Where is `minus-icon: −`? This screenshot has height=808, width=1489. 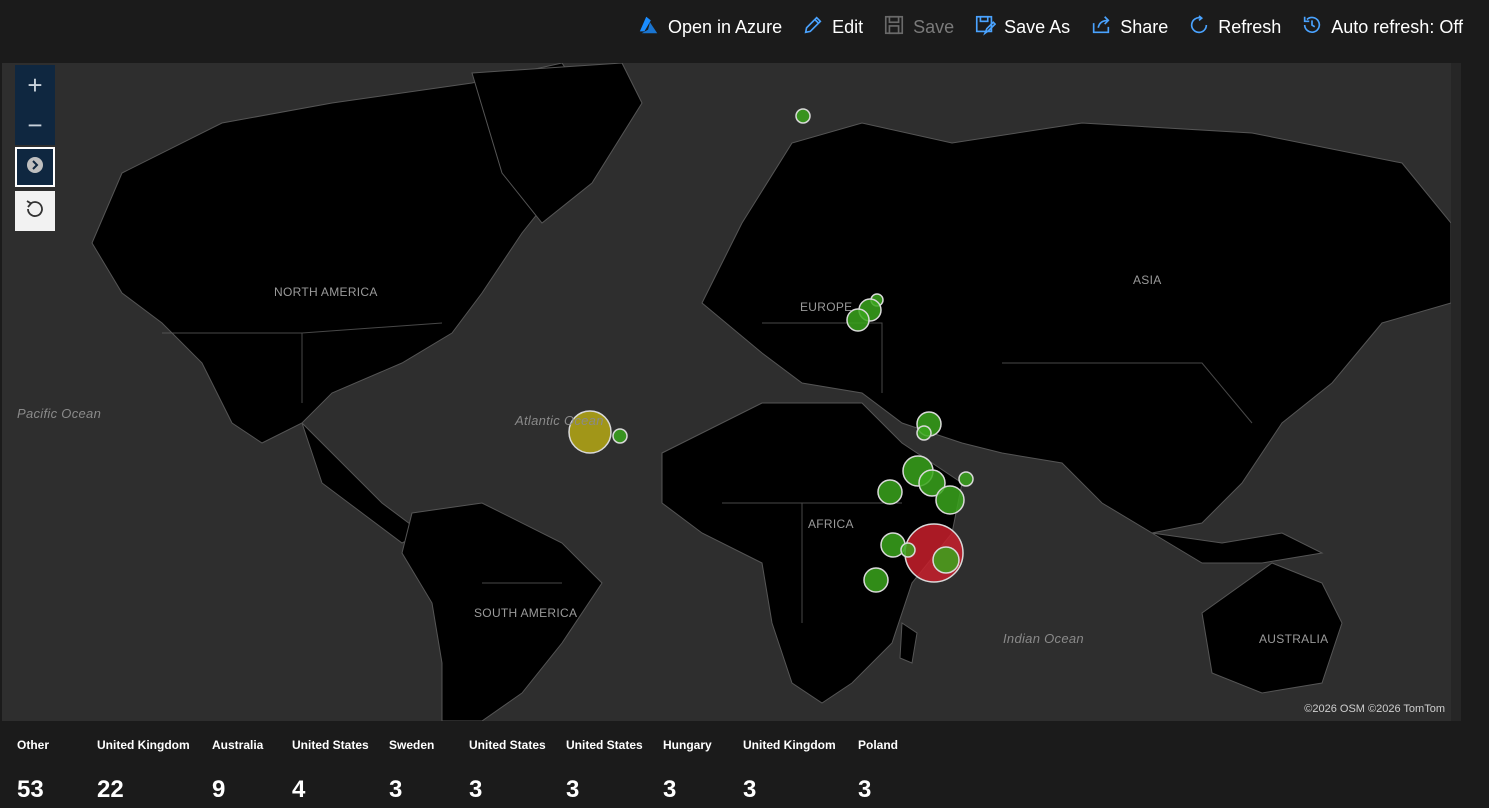
minus-icon: − is located at coordinates (35, 124).